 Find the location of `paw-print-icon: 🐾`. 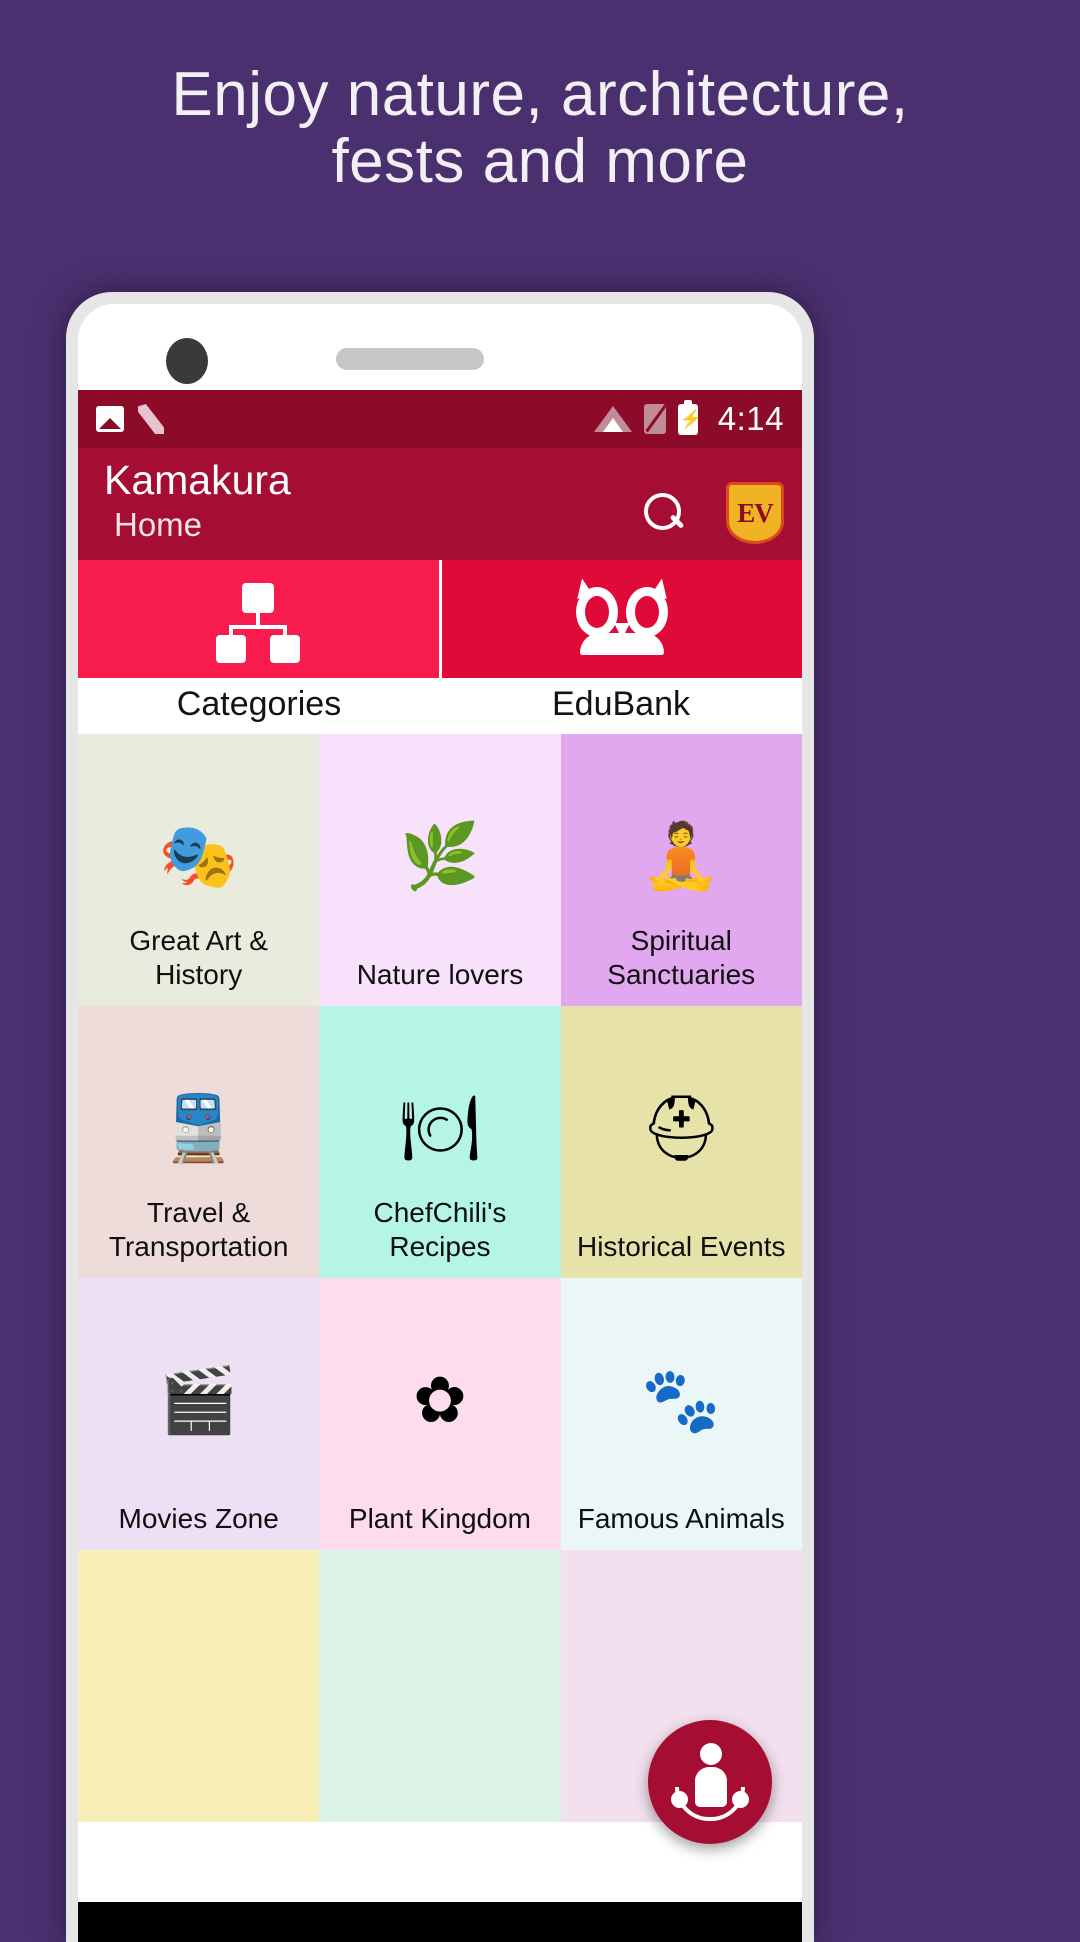

paw-print-icon: 🐾 is located at coordinates (681, 1400).